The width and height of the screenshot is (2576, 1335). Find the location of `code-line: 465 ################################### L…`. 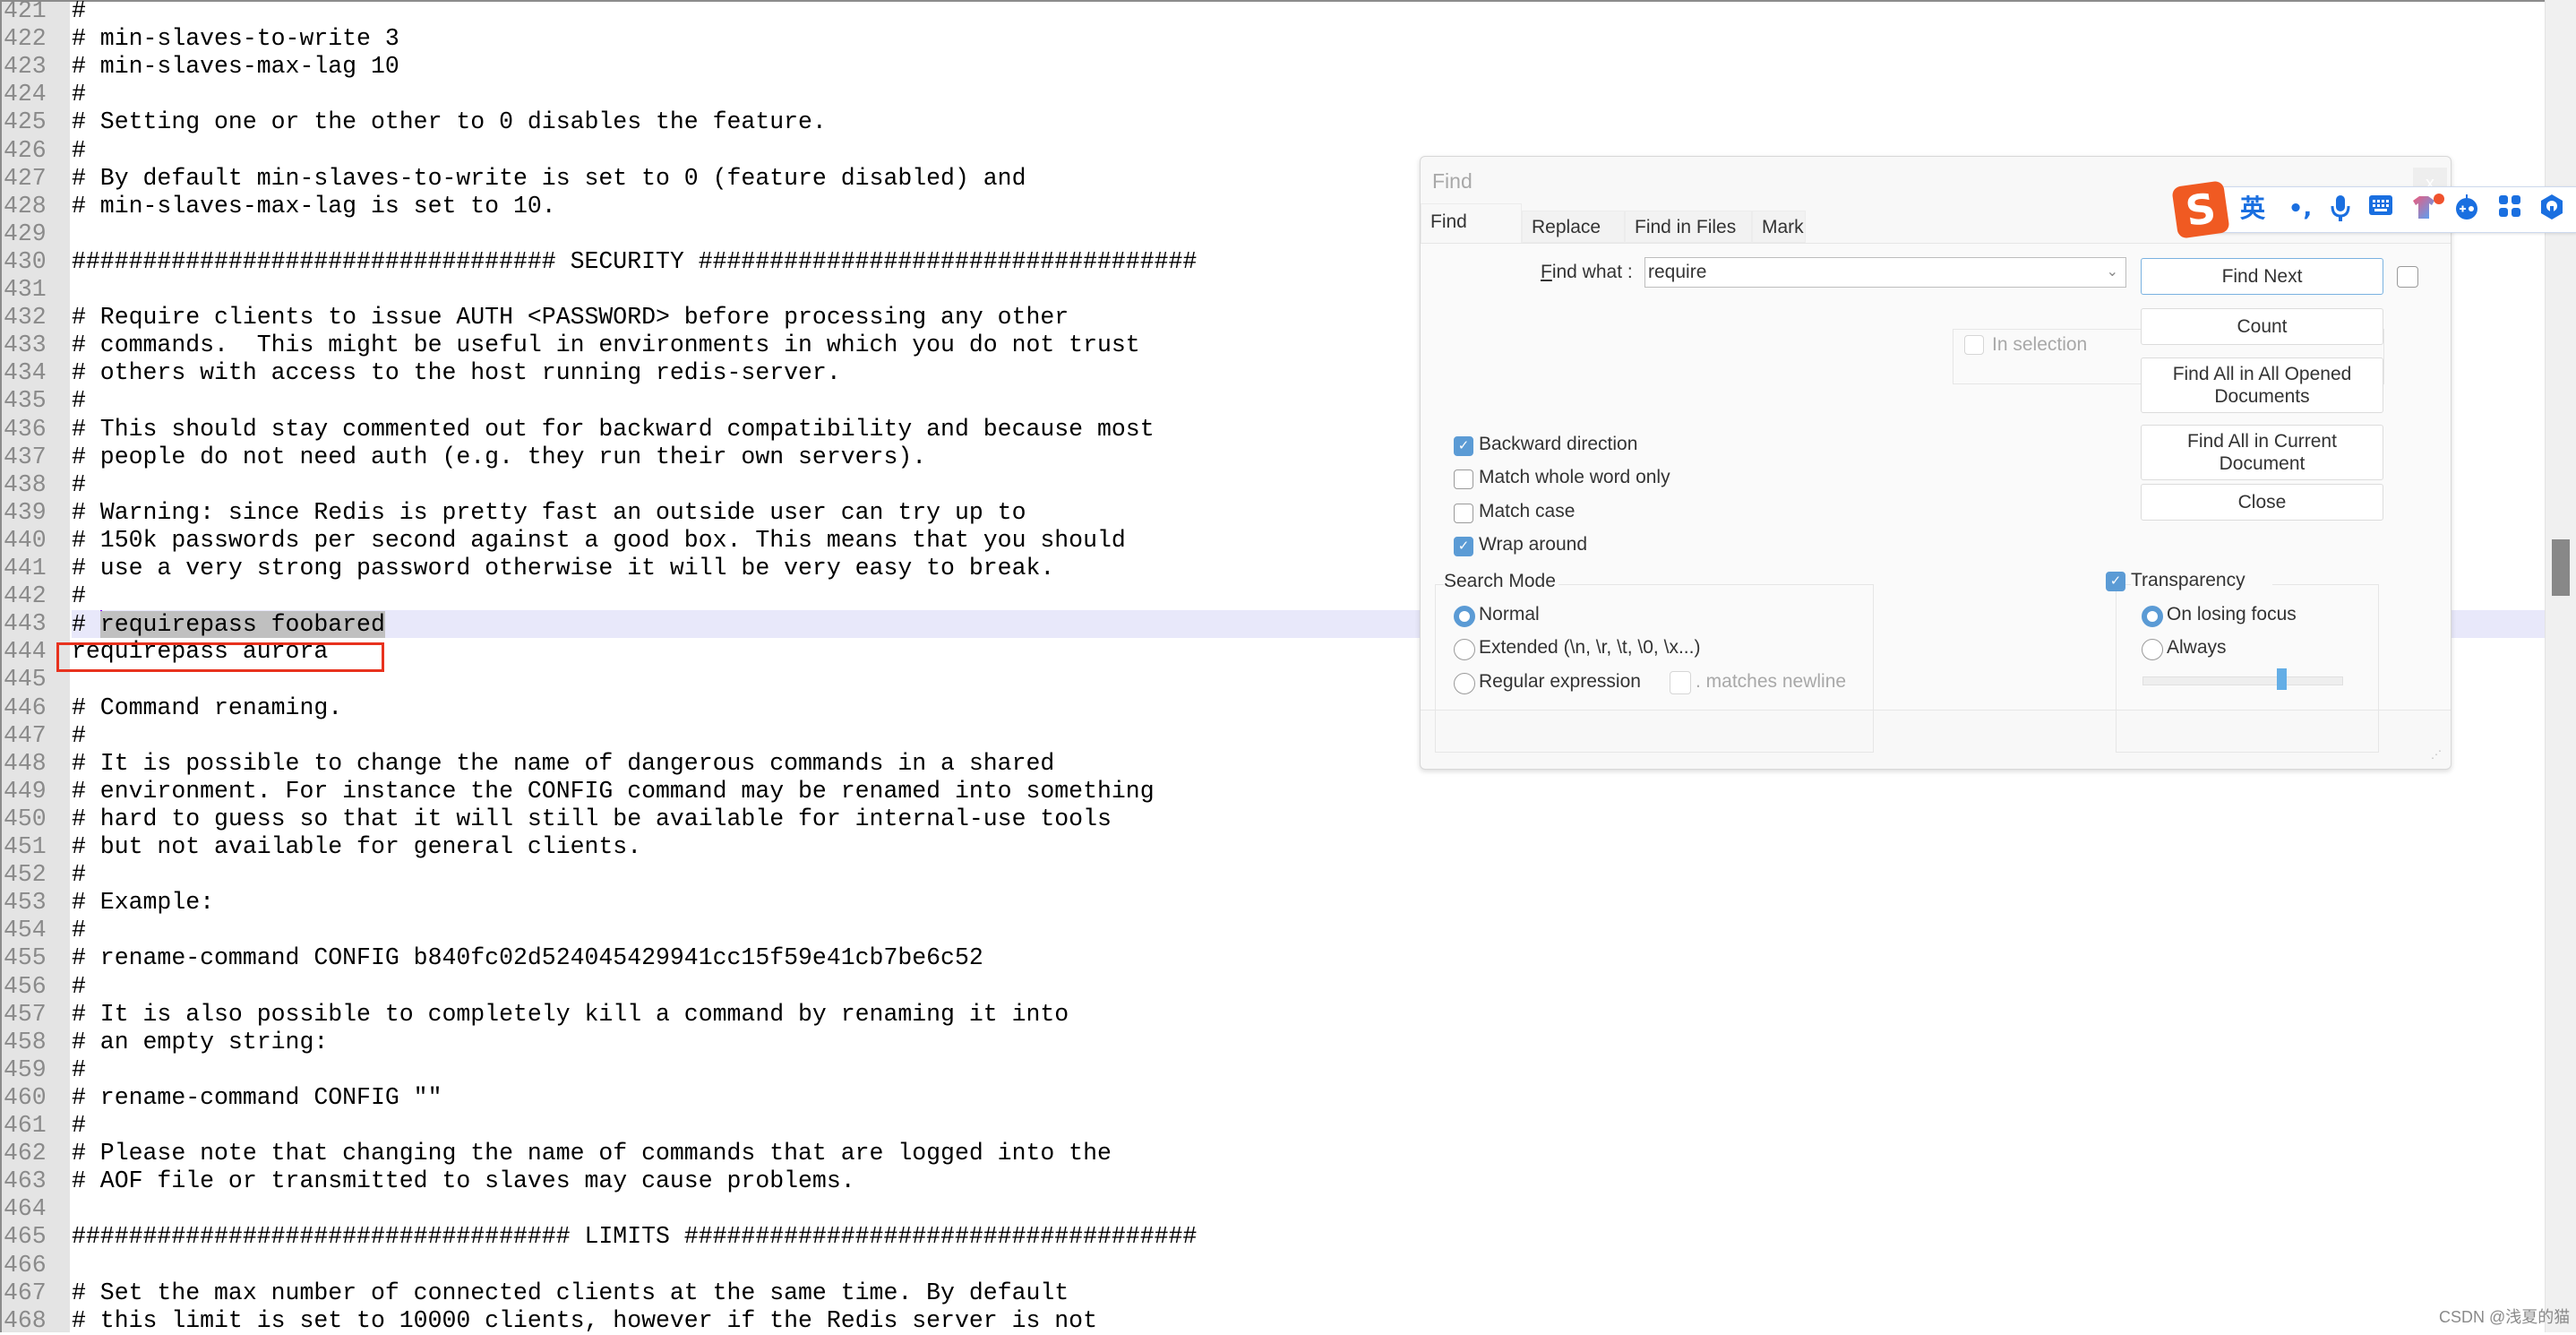

code-line: 465 ################################### L… is located at coordinates (1272, 1237).